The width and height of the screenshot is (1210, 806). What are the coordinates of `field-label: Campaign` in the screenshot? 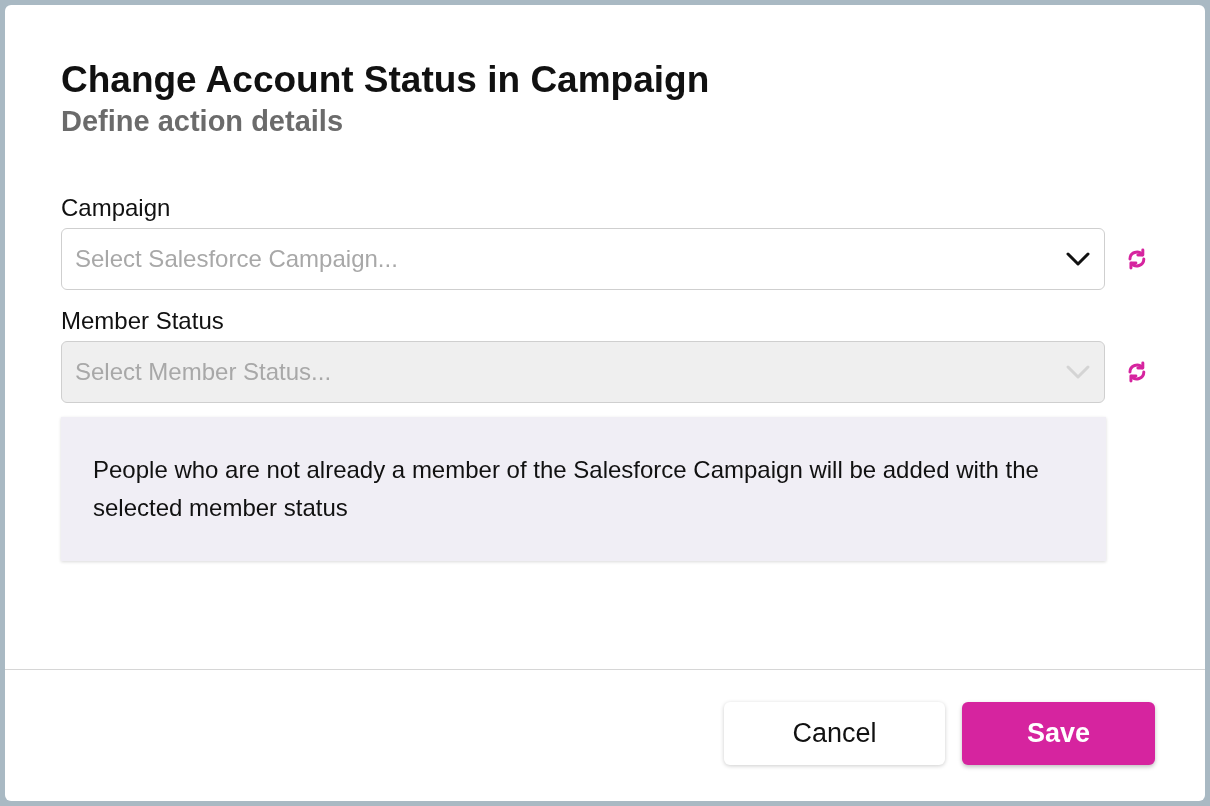 It's located at (116, 208).